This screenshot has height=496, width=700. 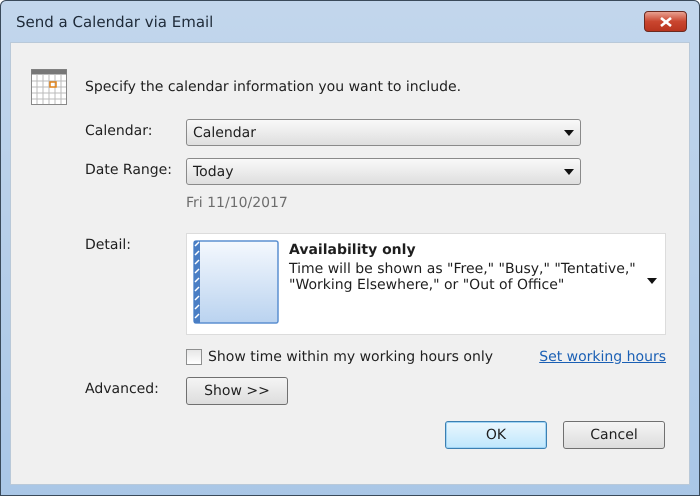 What do you see at coordinates (350, 357) in the screenshot?
I see `checkbox-label: Show time within my working hours only` at bounding box center [350, 357].